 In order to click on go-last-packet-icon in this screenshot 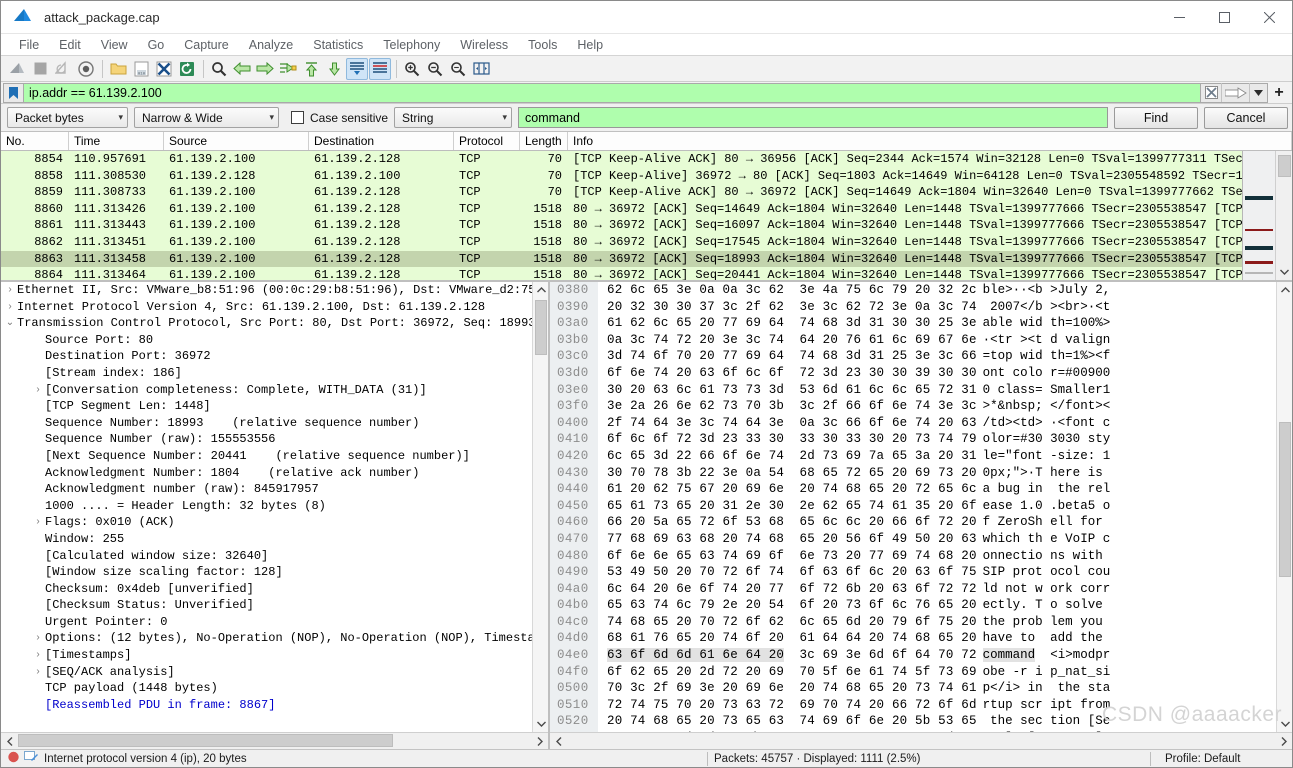, I will do `click(334, 69)`.